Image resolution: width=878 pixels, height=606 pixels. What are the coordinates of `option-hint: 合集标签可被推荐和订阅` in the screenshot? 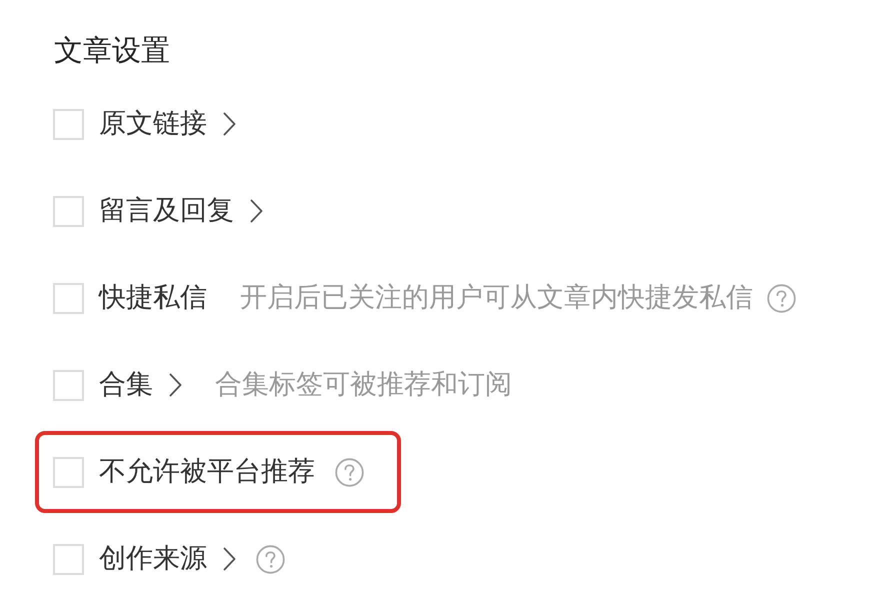 It's located at (363, 385).